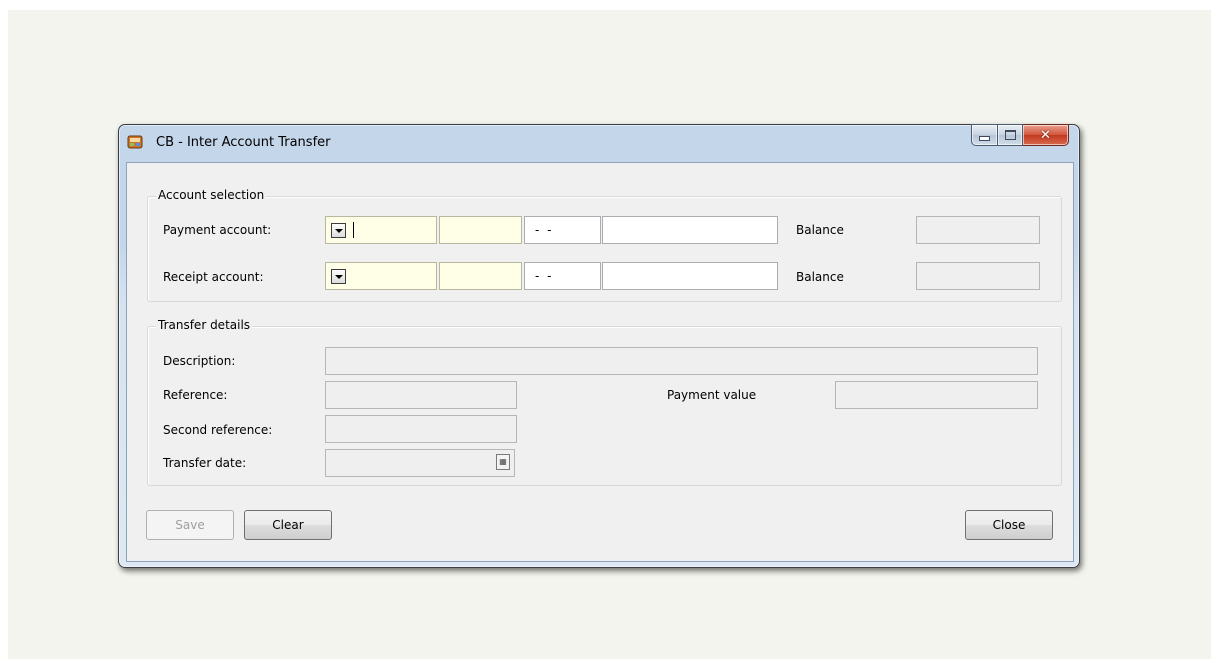  Describe the element at coordinates (218, 430) in the screenshot. I see `second-reference-label: Second reference:` at that location.